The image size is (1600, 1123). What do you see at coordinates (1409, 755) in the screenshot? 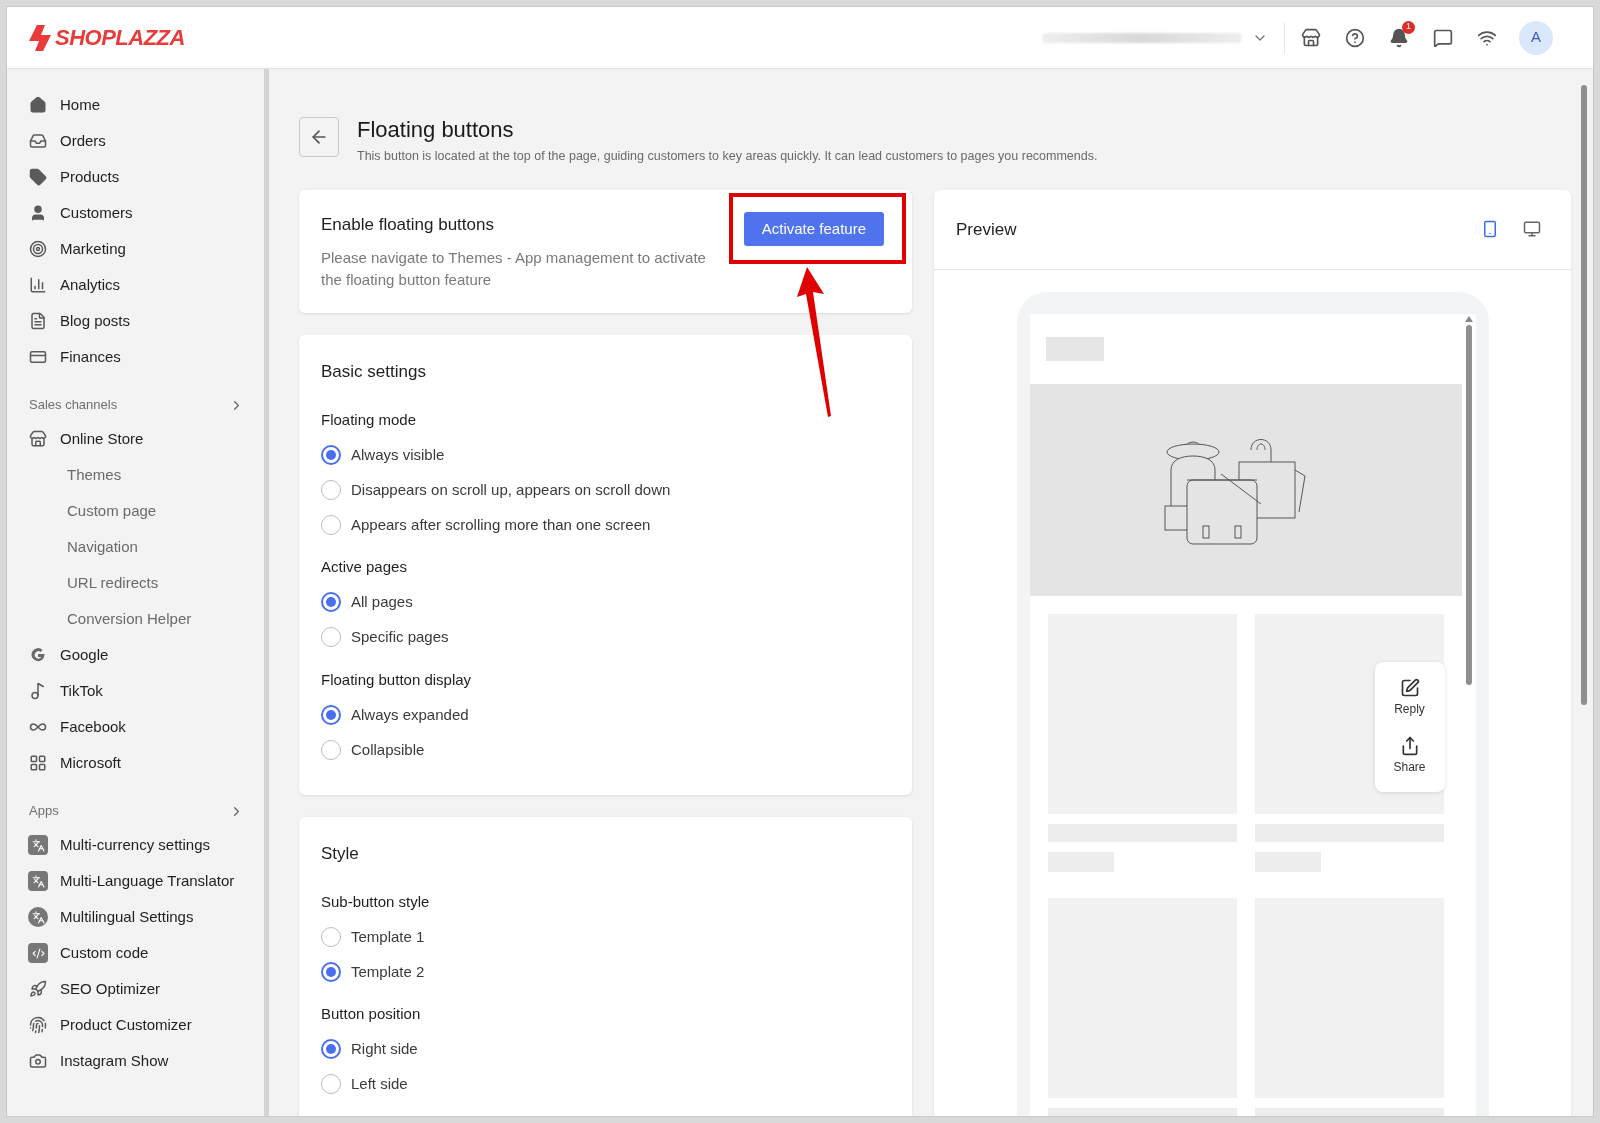
I see `floating-action: Share` at bounding box center [1409, 755].